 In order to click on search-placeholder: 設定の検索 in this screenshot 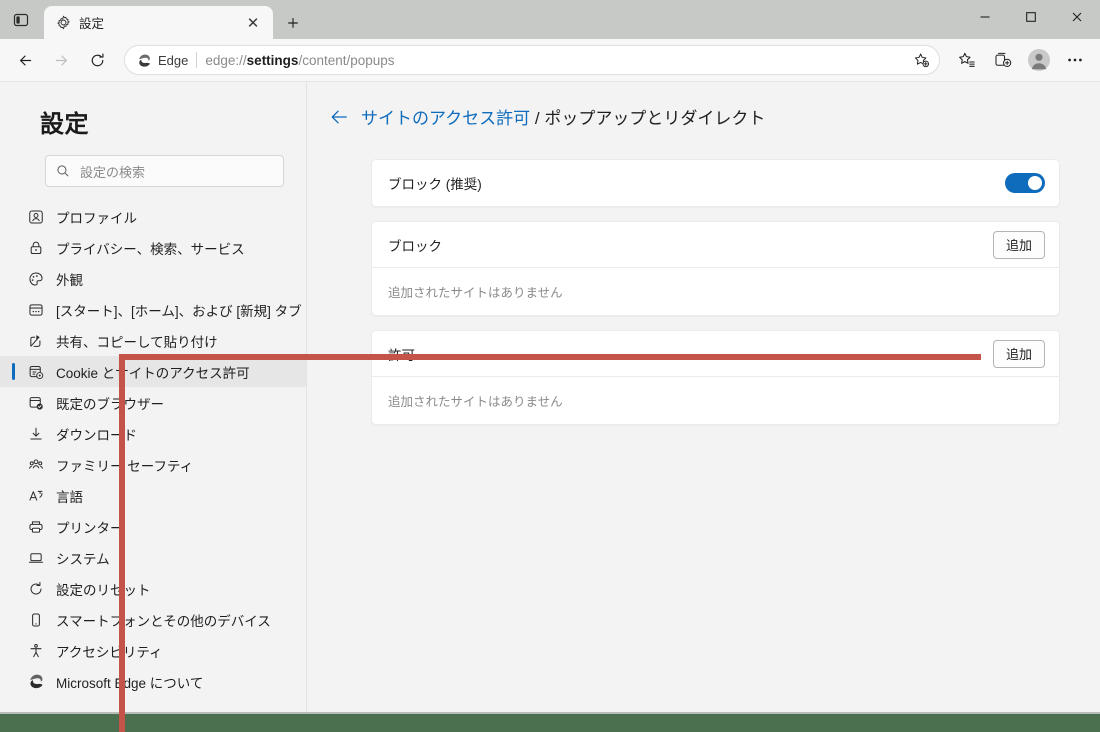, I will do `click(113, 172)`.